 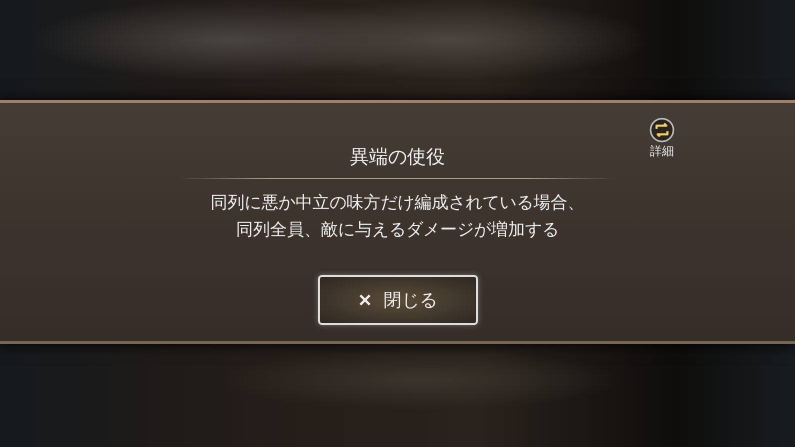 I want to click on cycle-icon, so click(x=662, y=130).